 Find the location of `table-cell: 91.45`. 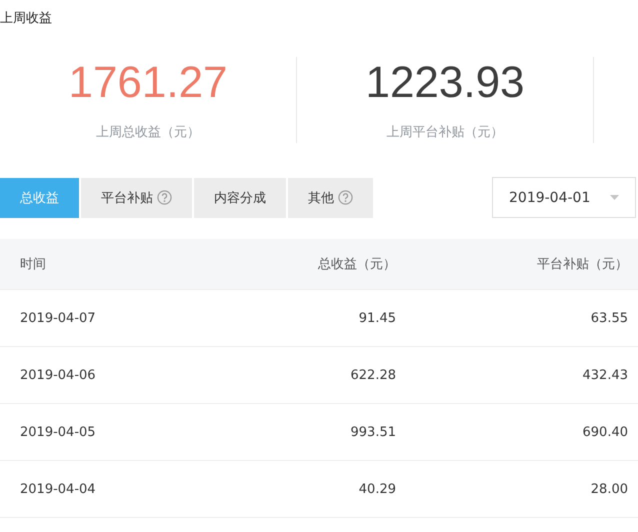

table-cell: 91.45 is located at coordinates (377, 318).